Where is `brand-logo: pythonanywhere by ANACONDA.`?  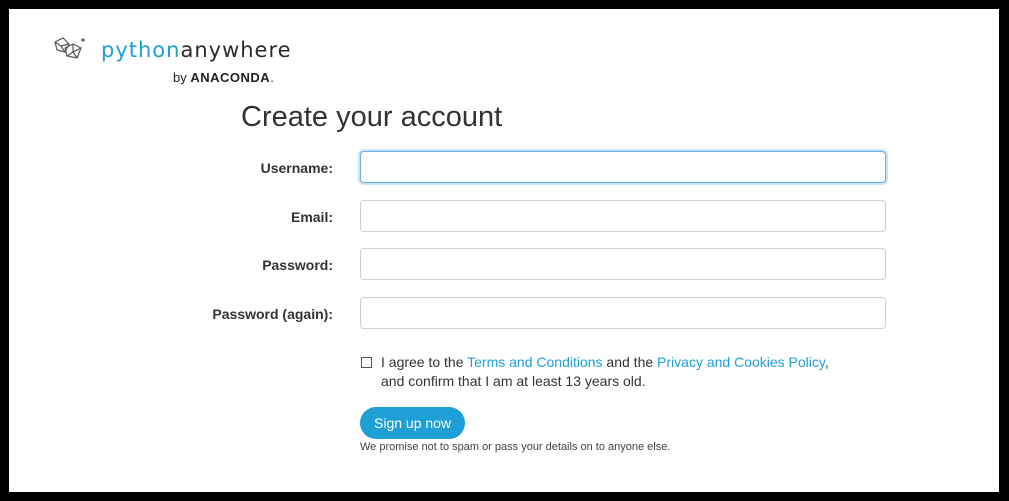
brand-logo: pythonanywhere by ANACONDA. is located at coordinates (201, 66).